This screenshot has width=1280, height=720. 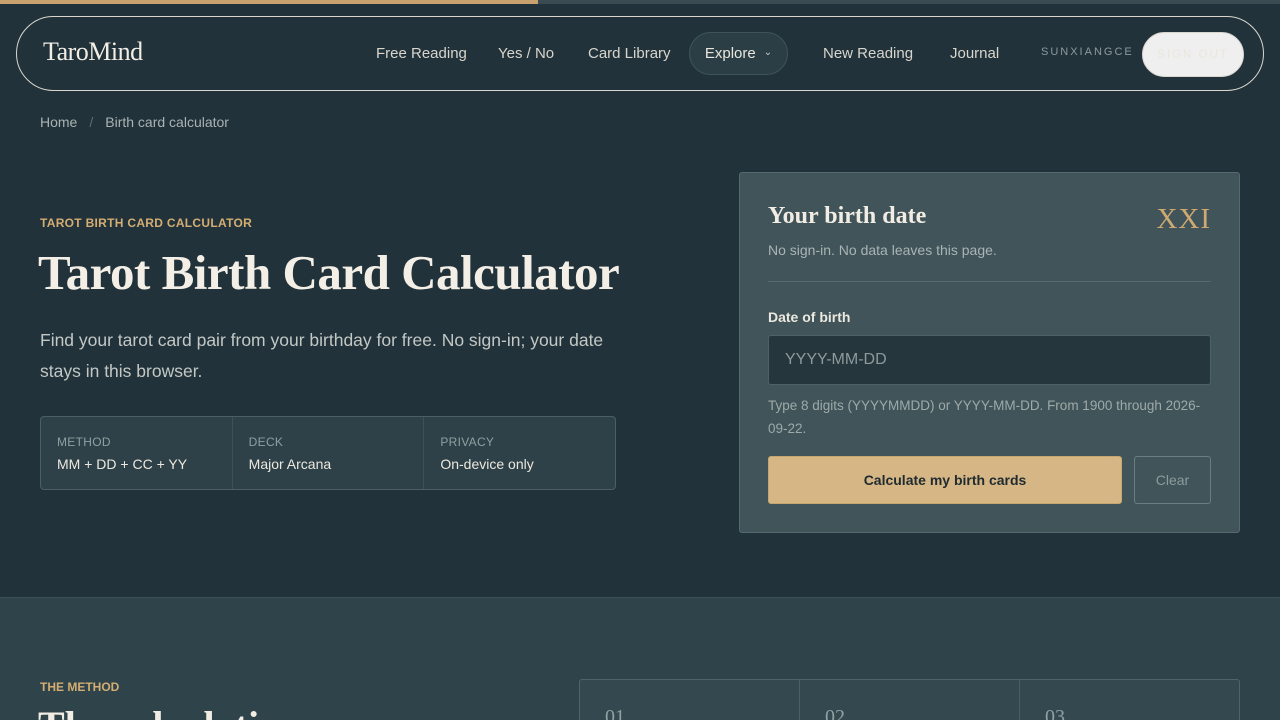 What do you see at coordinates (467, 442) in the screenshot?
I see `fact-key: PRIVACY` at bounding box center [467, 442].